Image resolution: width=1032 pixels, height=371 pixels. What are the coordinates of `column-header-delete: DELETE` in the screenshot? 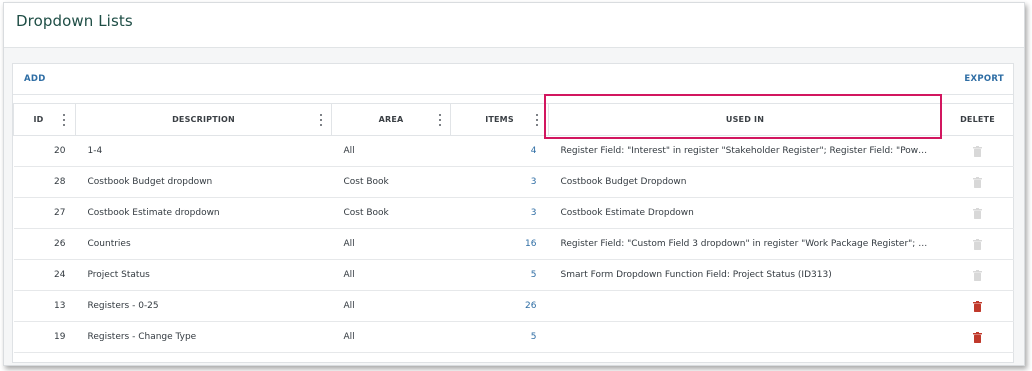 It's located at (977, 119).